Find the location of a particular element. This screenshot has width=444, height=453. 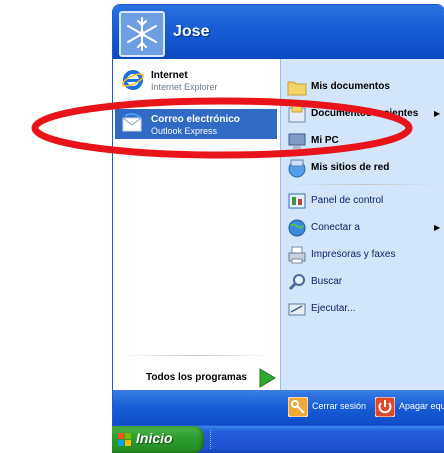

program-email-subtitle: Outlook Express is located at coordinates (184, 131).